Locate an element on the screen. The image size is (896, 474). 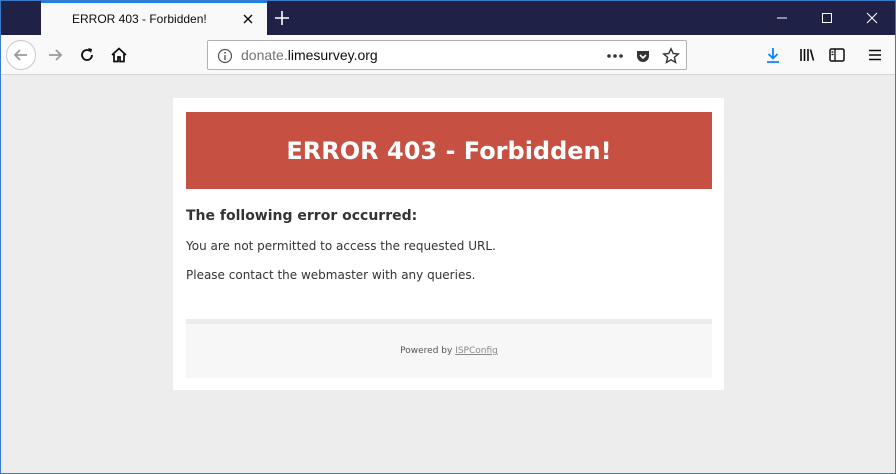
forward-arrow-icon is located at coordinates (55, 55).